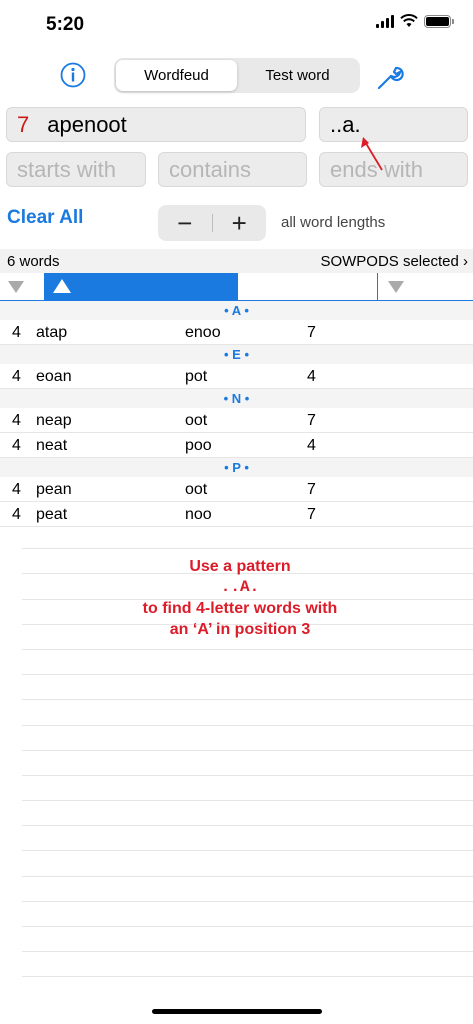  Describe the element at coordinates (232, 169) in the screenshot. I see `contains-input: contains` at that location.